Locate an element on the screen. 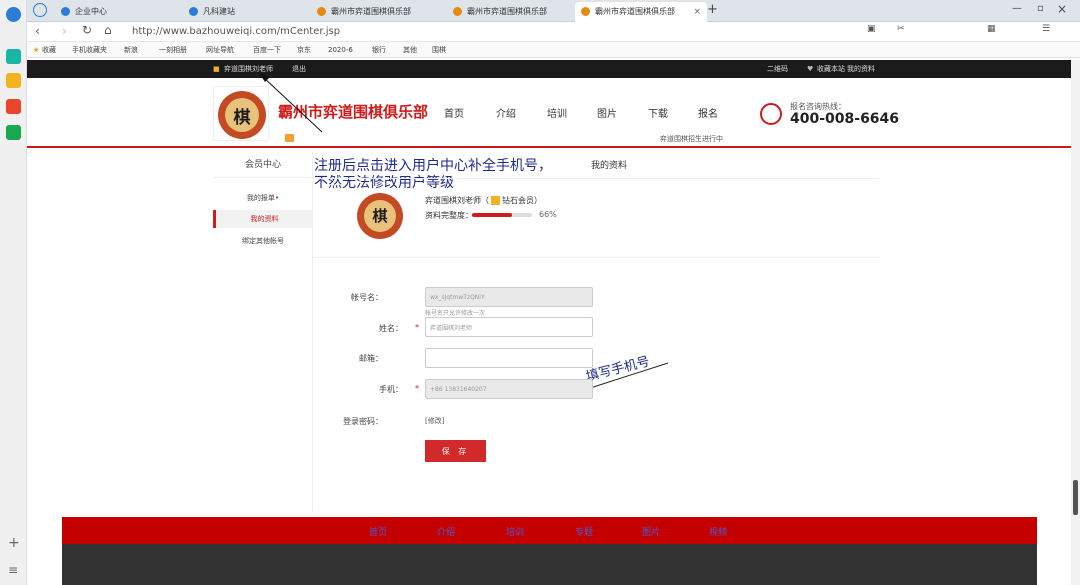 This screenshot has height=585, width=1080. account-input is located at coordinates (509, 297).